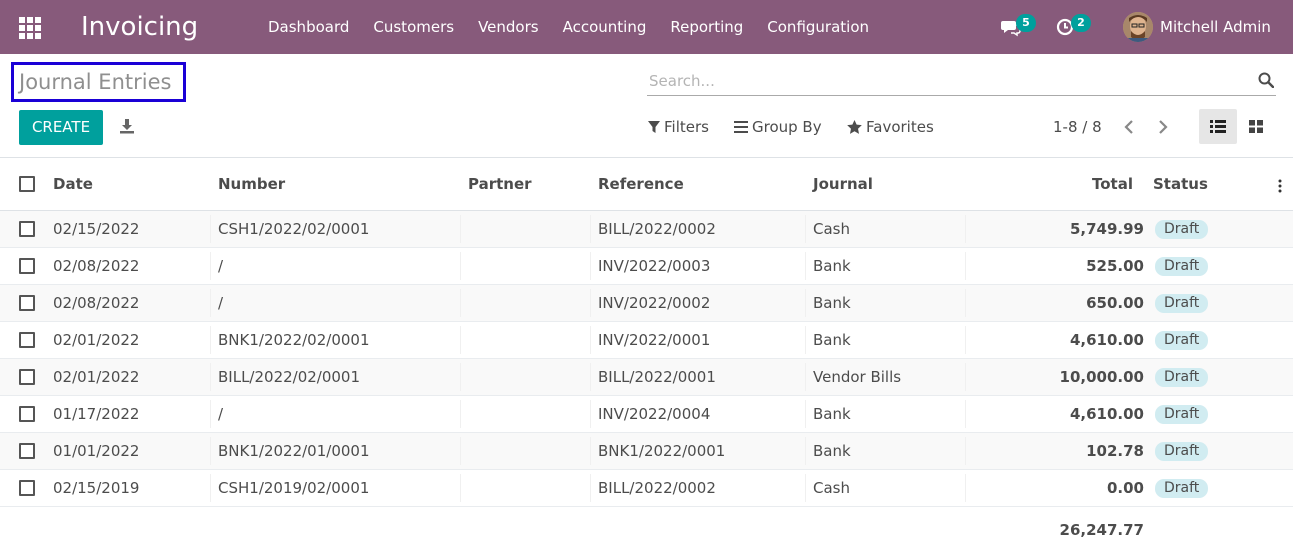 Image resolution: width=1293 pixels, height=557 pixels. I want to click on column-header-number: Number, so click(251, 184).